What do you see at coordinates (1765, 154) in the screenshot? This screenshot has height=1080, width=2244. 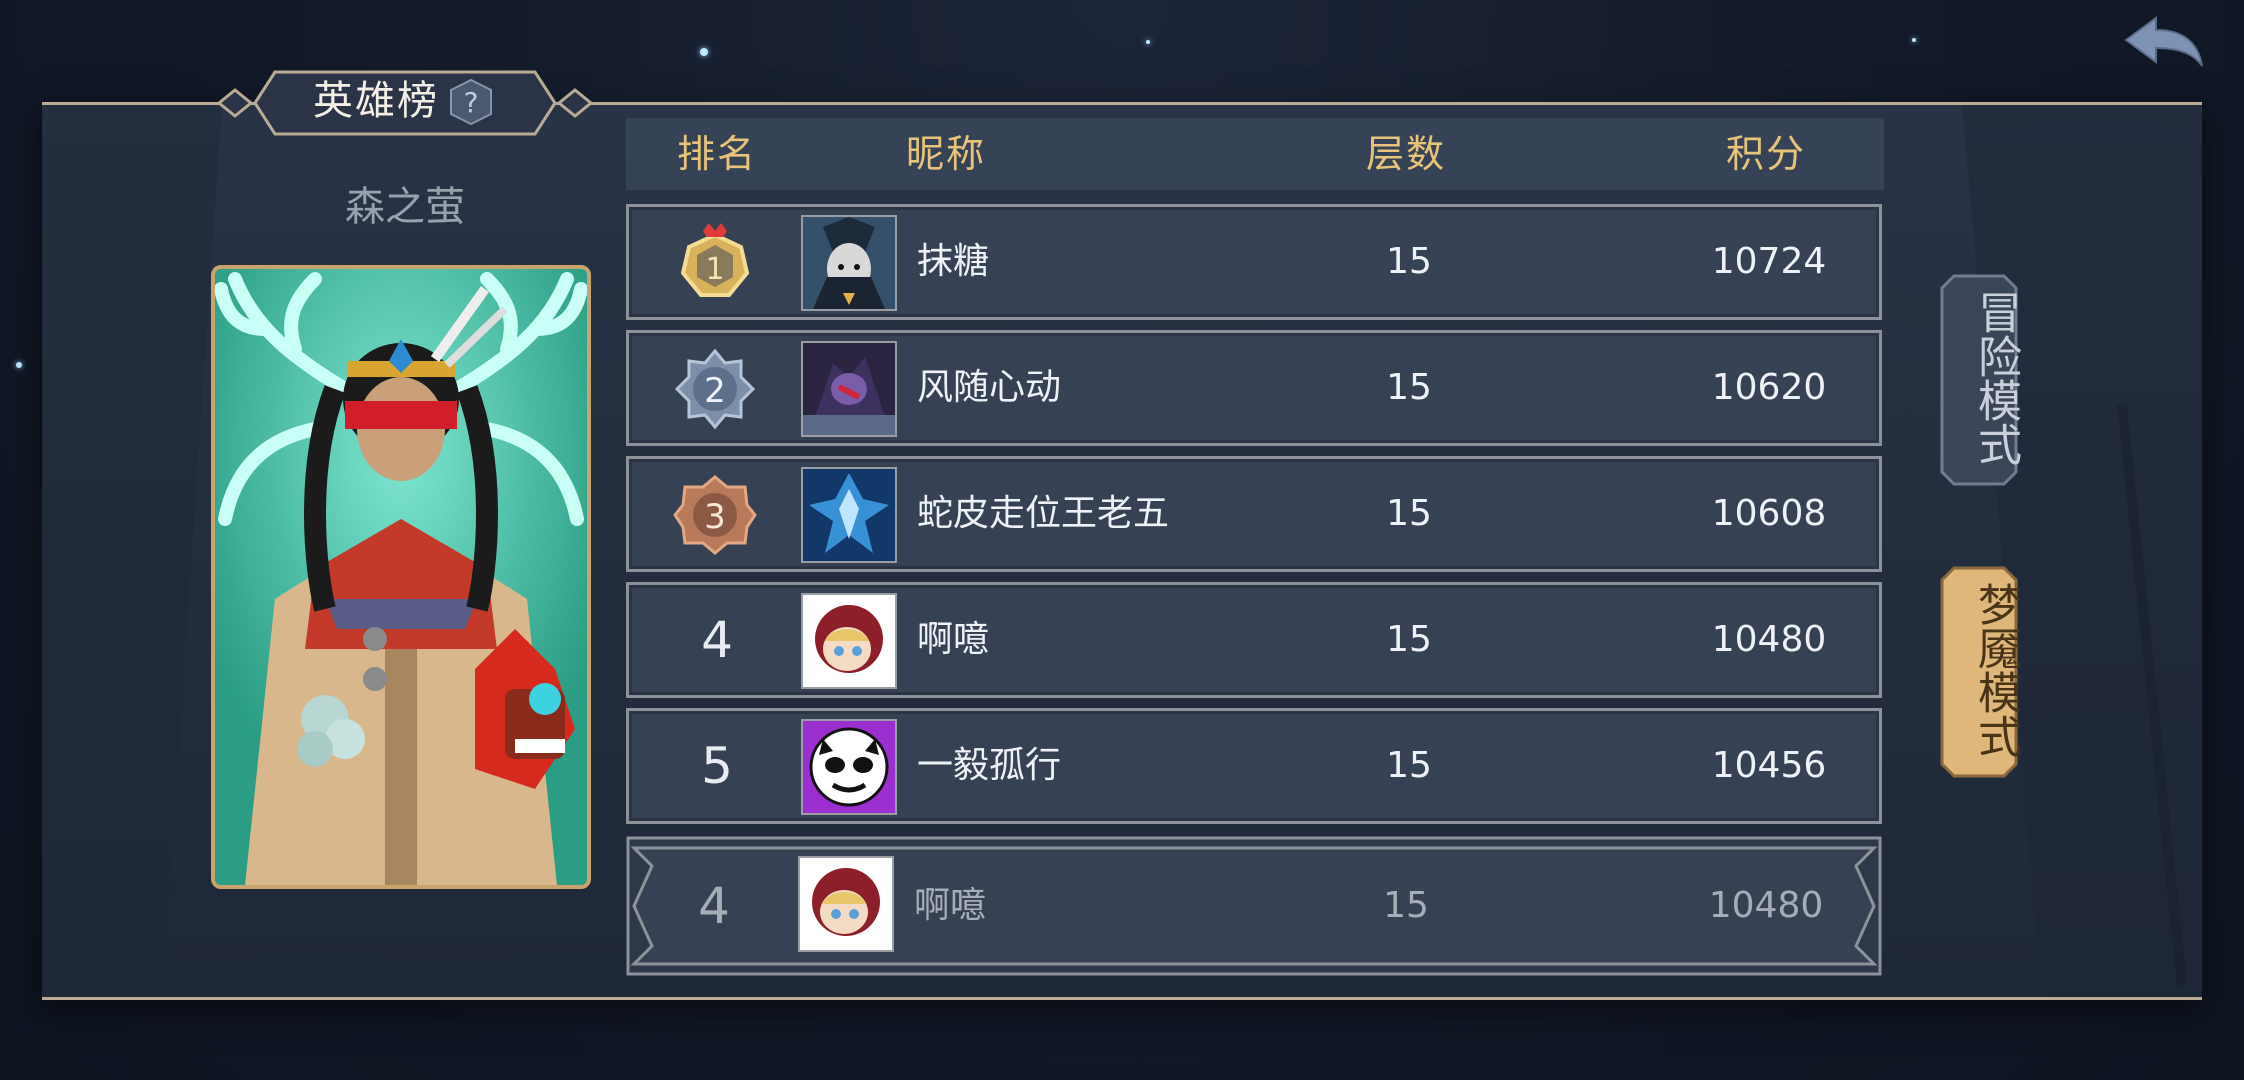 I see `column-header-score: 积分` at bounding box center [1765, 154].